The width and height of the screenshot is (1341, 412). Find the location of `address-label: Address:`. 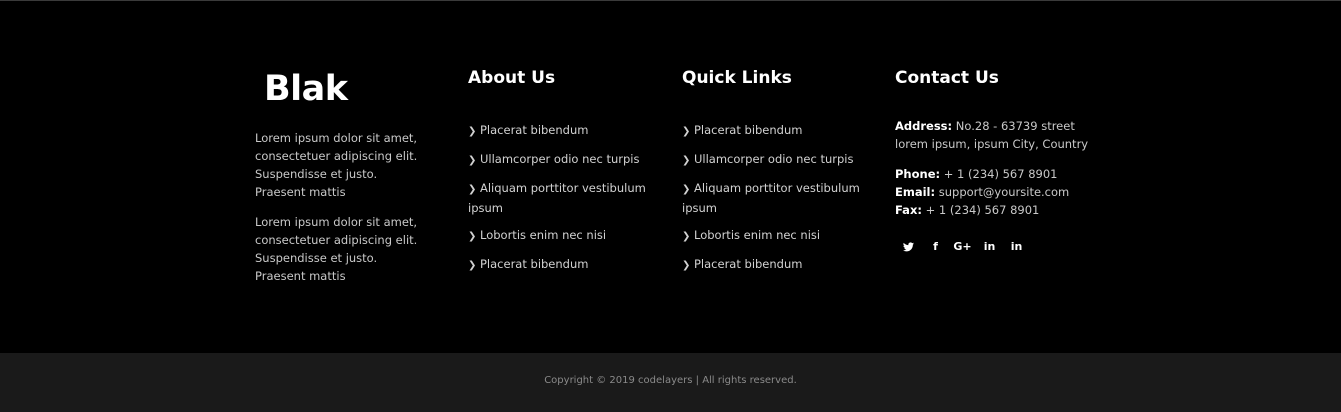

address-label: Address: is located at coordinates (924, 126).